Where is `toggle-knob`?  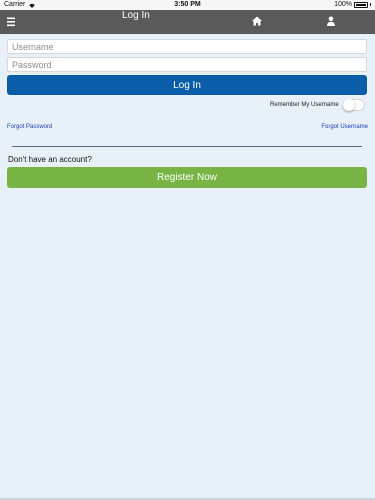 toggle-knob is located at coordinates (349, 105).